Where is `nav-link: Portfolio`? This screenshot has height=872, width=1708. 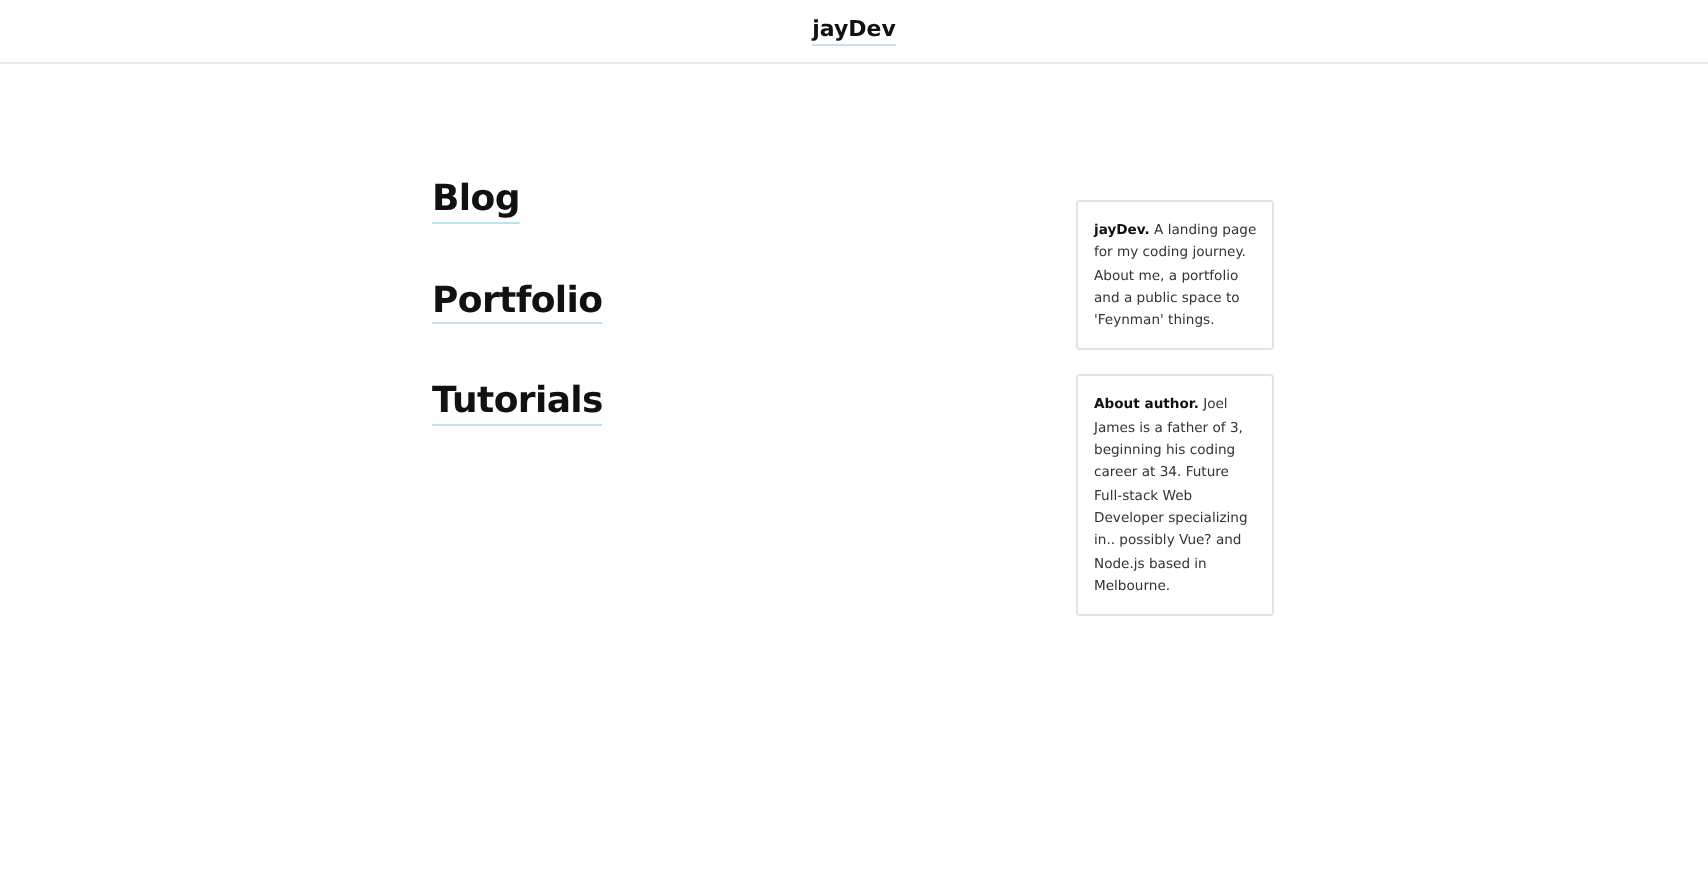
nav-link: Portfolio is located at coordinates (517, 302).